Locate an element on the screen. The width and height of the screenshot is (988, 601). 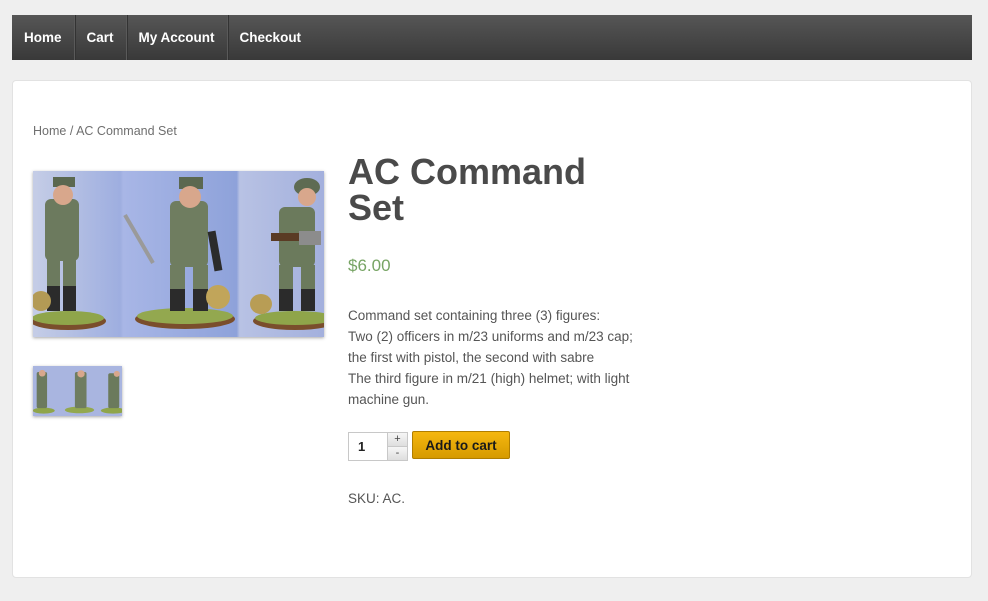
product-main-image is located at coordinates (178, 254).